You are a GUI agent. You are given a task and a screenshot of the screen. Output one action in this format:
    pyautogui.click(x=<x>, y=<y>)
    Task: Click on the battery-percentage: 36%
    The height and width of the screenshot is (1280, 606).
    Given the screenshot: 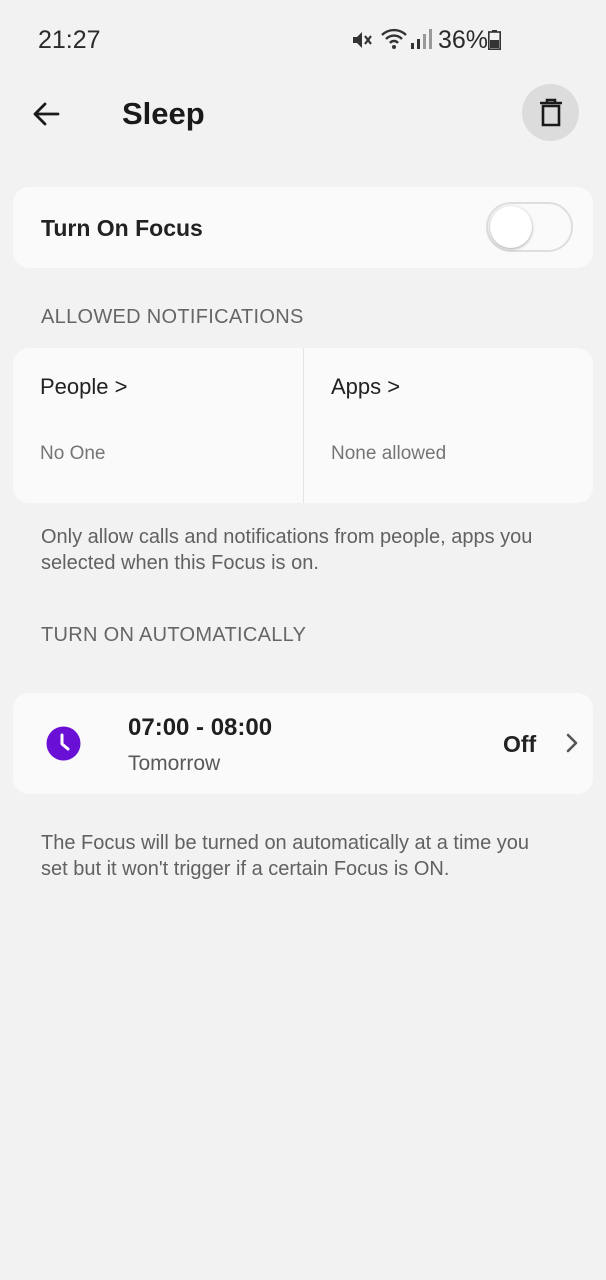 What is the action you would take?
    pyautogui.click(x=463, y=40)
    